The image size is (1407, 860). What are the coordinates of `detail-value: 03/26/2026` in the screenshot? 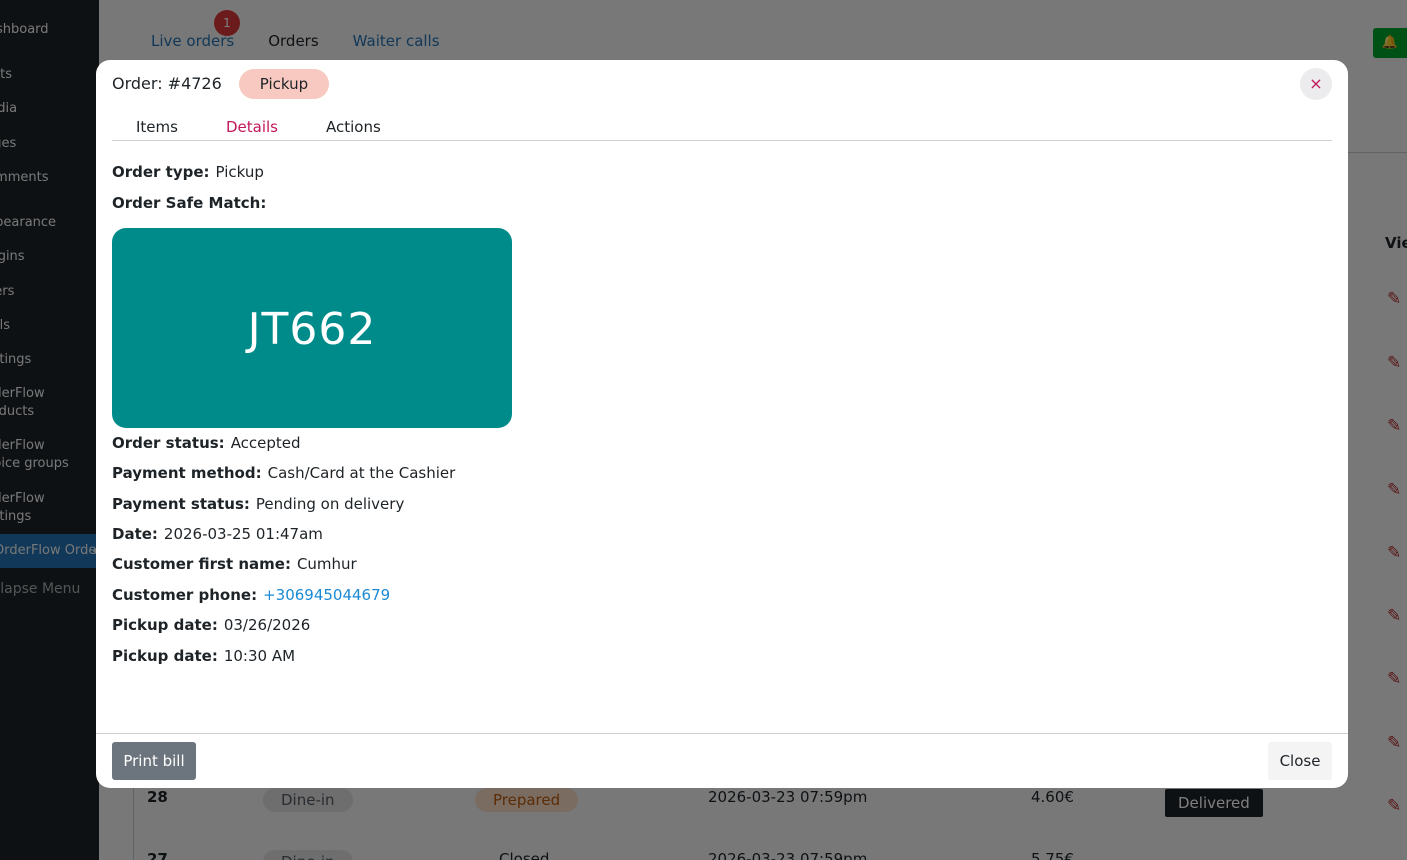 It's located at (267, 625).